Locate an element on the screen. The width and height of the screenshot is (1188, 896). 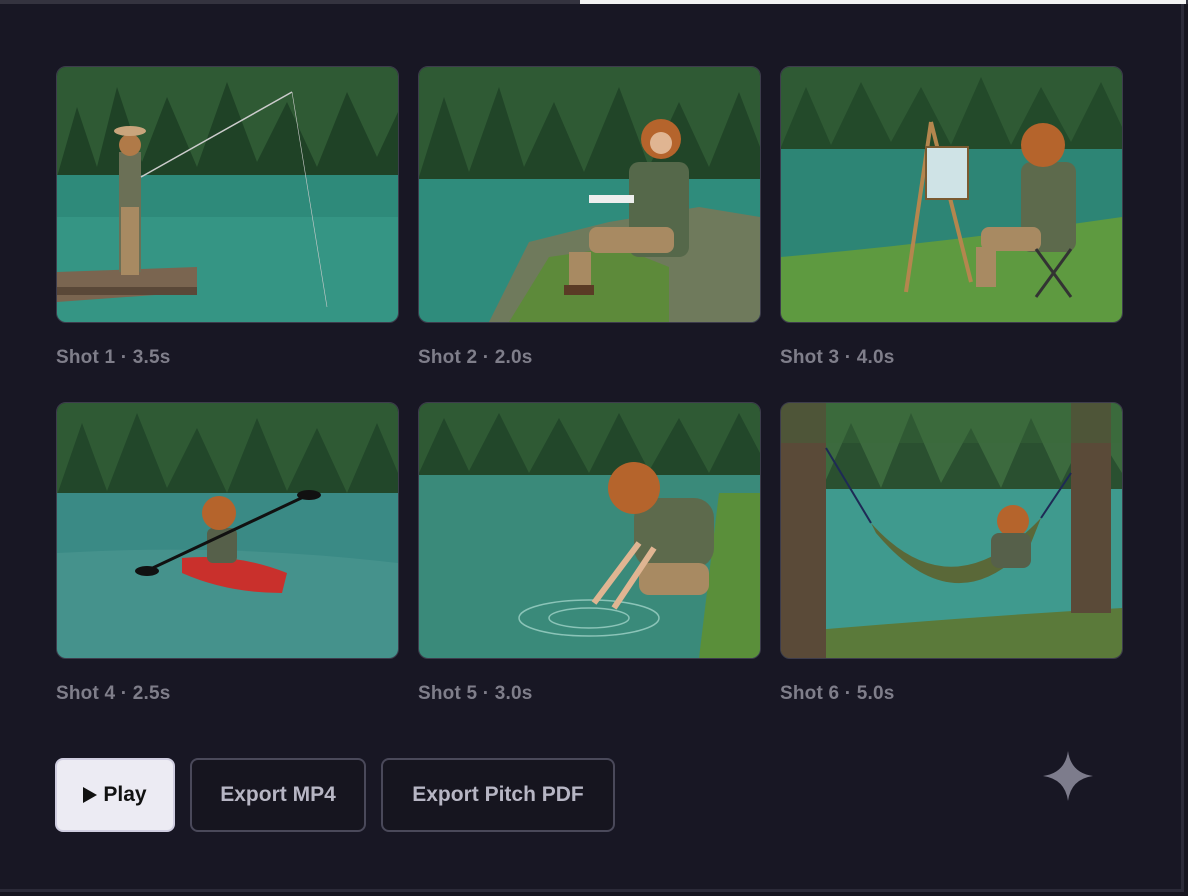
play-icon is located at coordinates (90, 795).